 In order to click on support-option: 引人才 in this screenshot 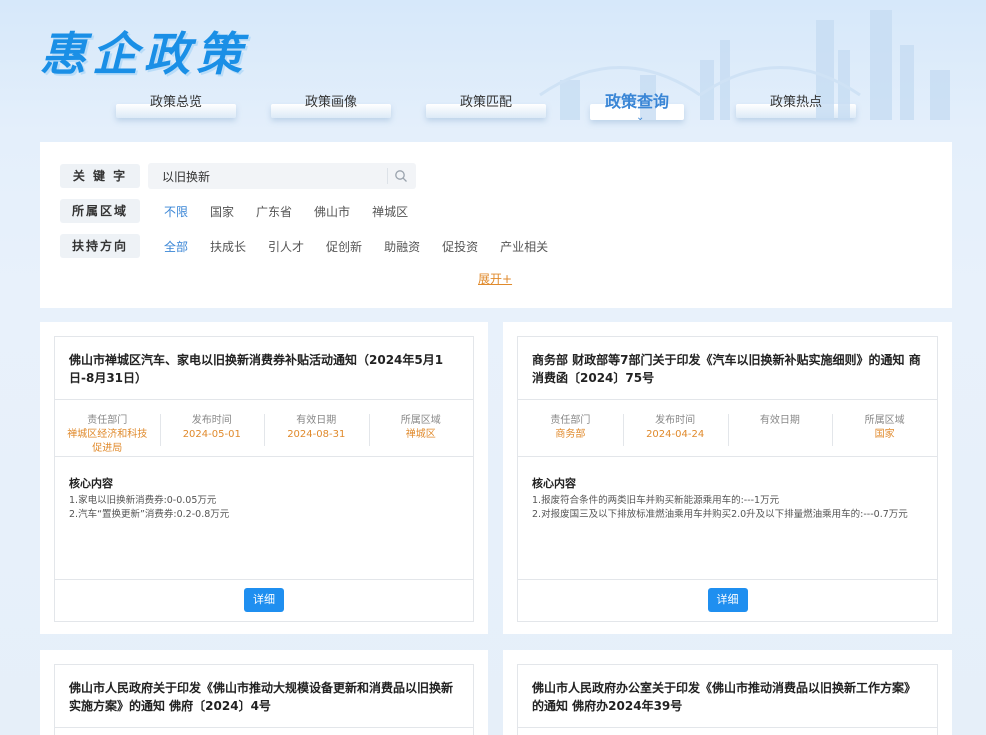, I will do `click(286, 246)`.